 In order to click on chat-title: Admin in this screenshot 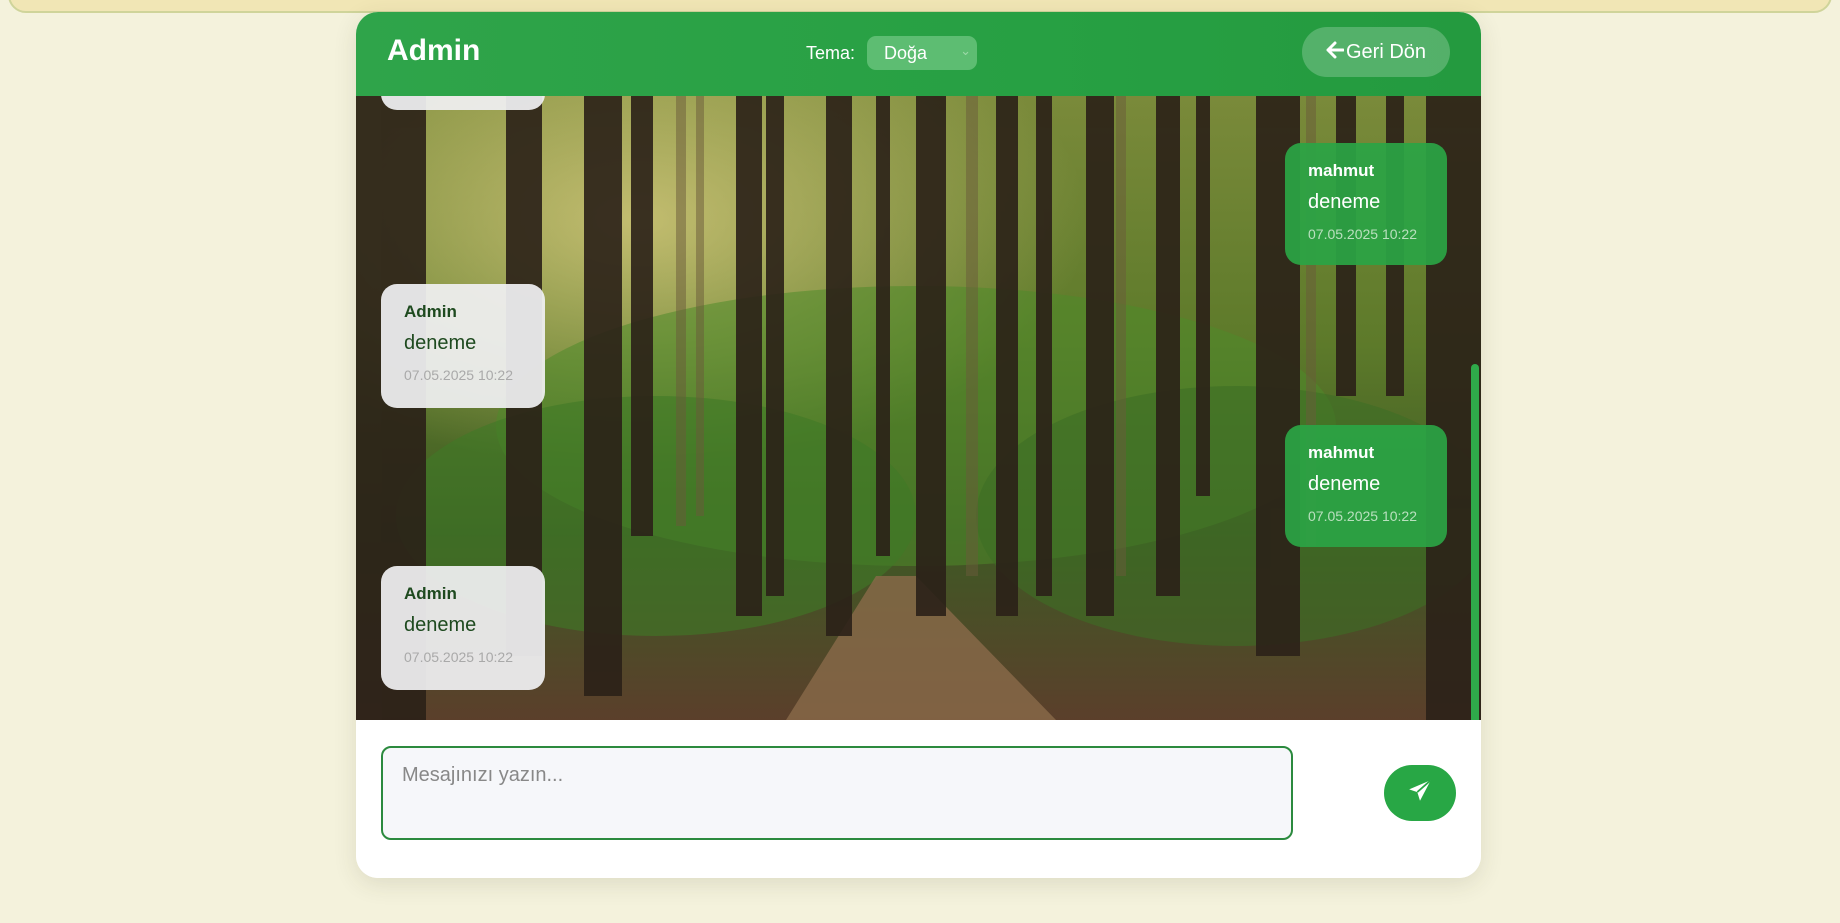, I will do `click(434, 50)`.